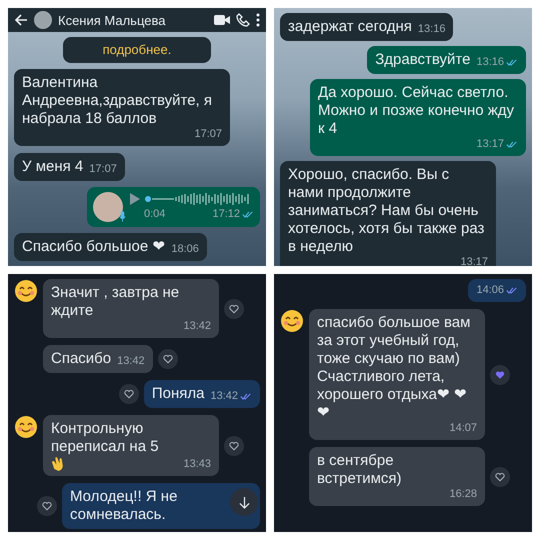  Describe the element at coordinates (185, 249) in the screenshot. I see `message-time: 18:06` at that location.